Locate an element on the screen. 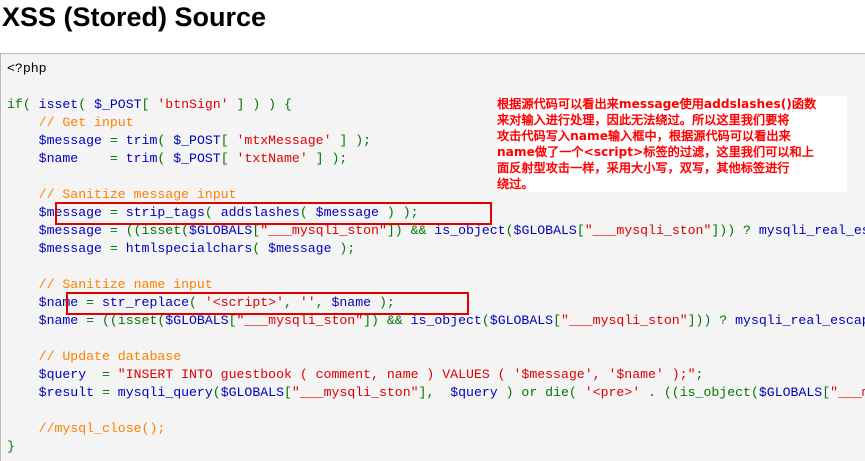 The image size is (865, 461). code-token: 'txtName' is located at coordinates (272, 158).